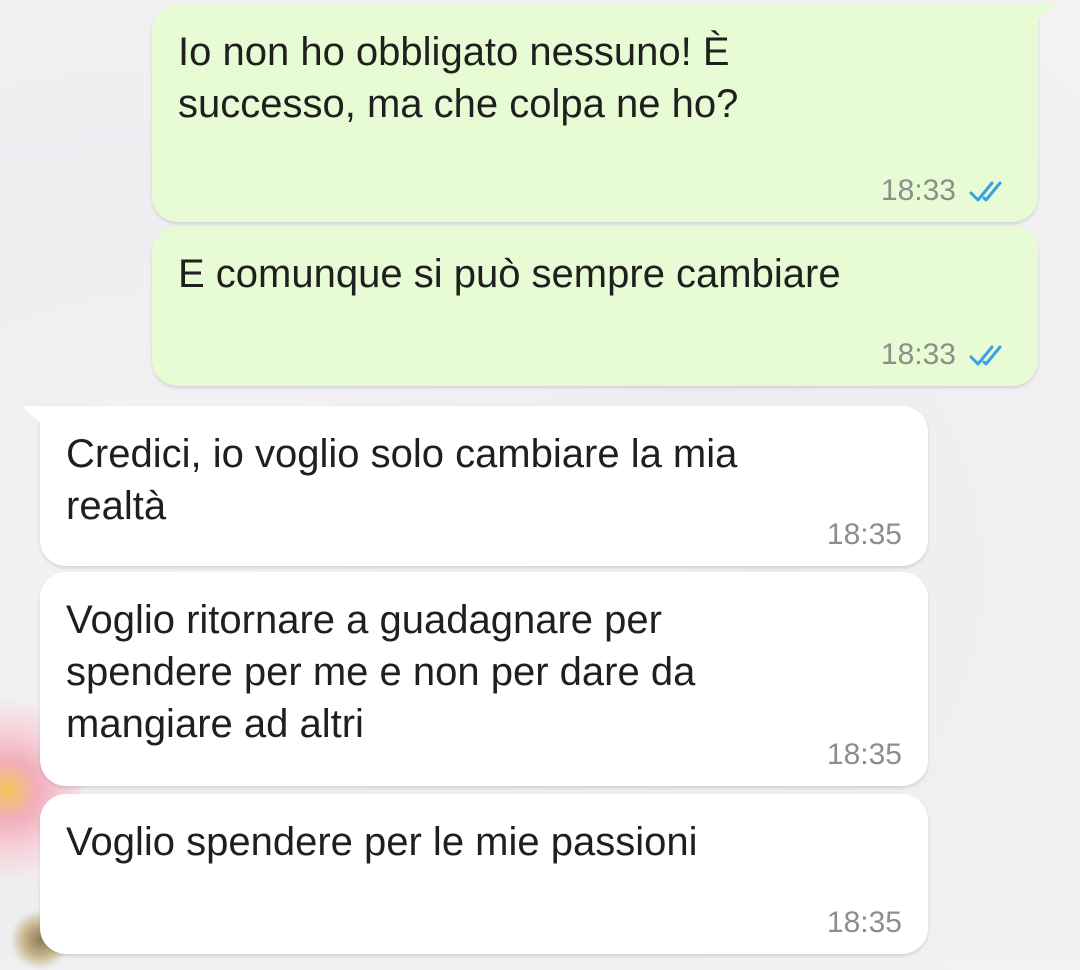 The image size is (1080, 970). I want to click on message-line: Io non ho obbligato nessuno! È, so click(454, 52).